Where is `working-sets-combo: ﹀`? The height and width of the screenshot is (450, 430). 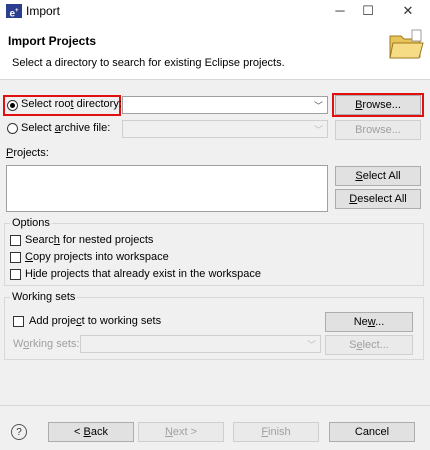
working-sets-combo: ﹀ is located at coordinates (200, 344).